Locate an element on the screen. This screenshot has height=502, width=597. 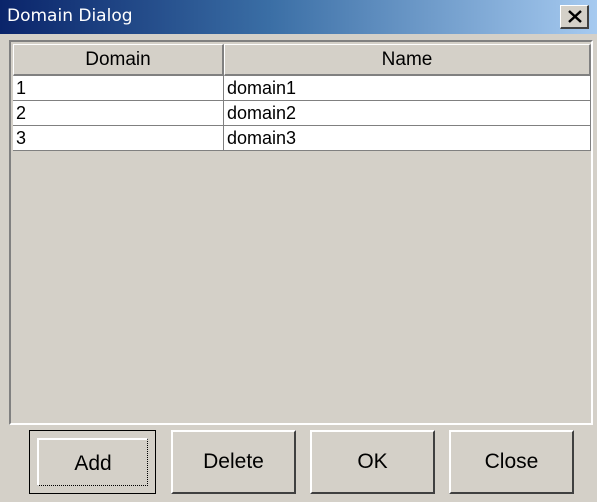
title-bar: Domain Dialog is located at coordinates (298, 17).